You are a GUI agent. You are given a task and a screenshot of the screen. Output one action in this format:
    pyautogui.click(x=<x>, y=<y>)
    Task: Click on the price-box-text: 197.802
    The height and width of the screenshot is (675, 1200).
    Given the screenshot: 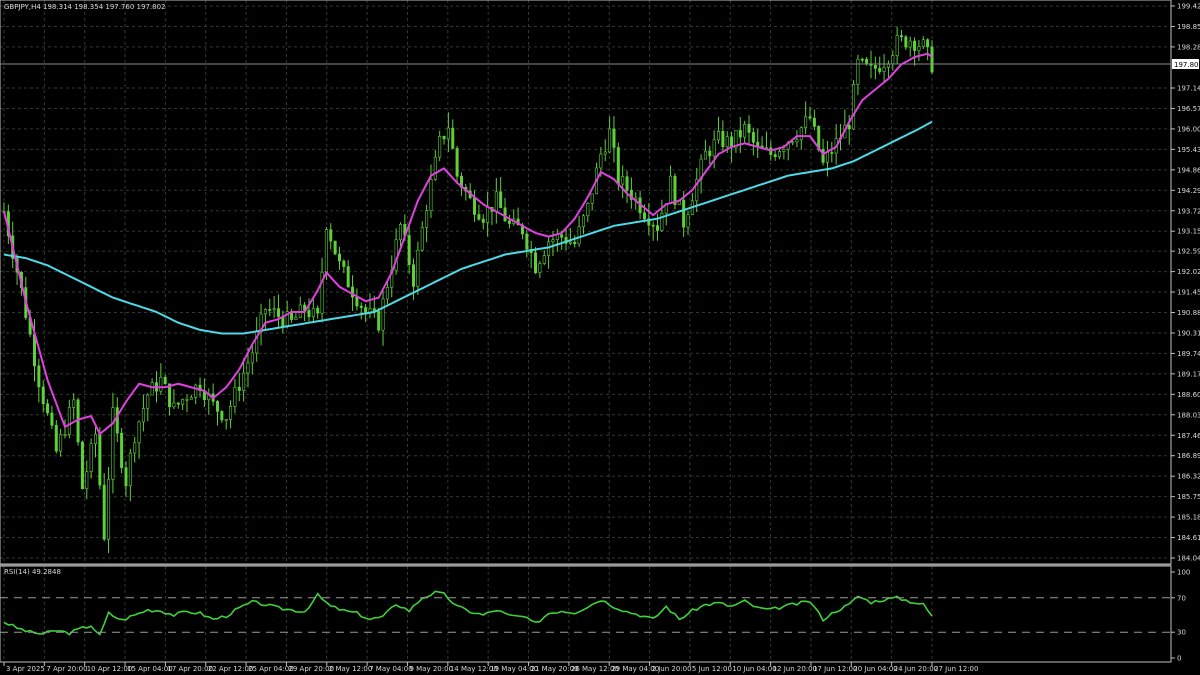 What is the action you would take?
    pyautogui.click(x=1187, y=65)
    